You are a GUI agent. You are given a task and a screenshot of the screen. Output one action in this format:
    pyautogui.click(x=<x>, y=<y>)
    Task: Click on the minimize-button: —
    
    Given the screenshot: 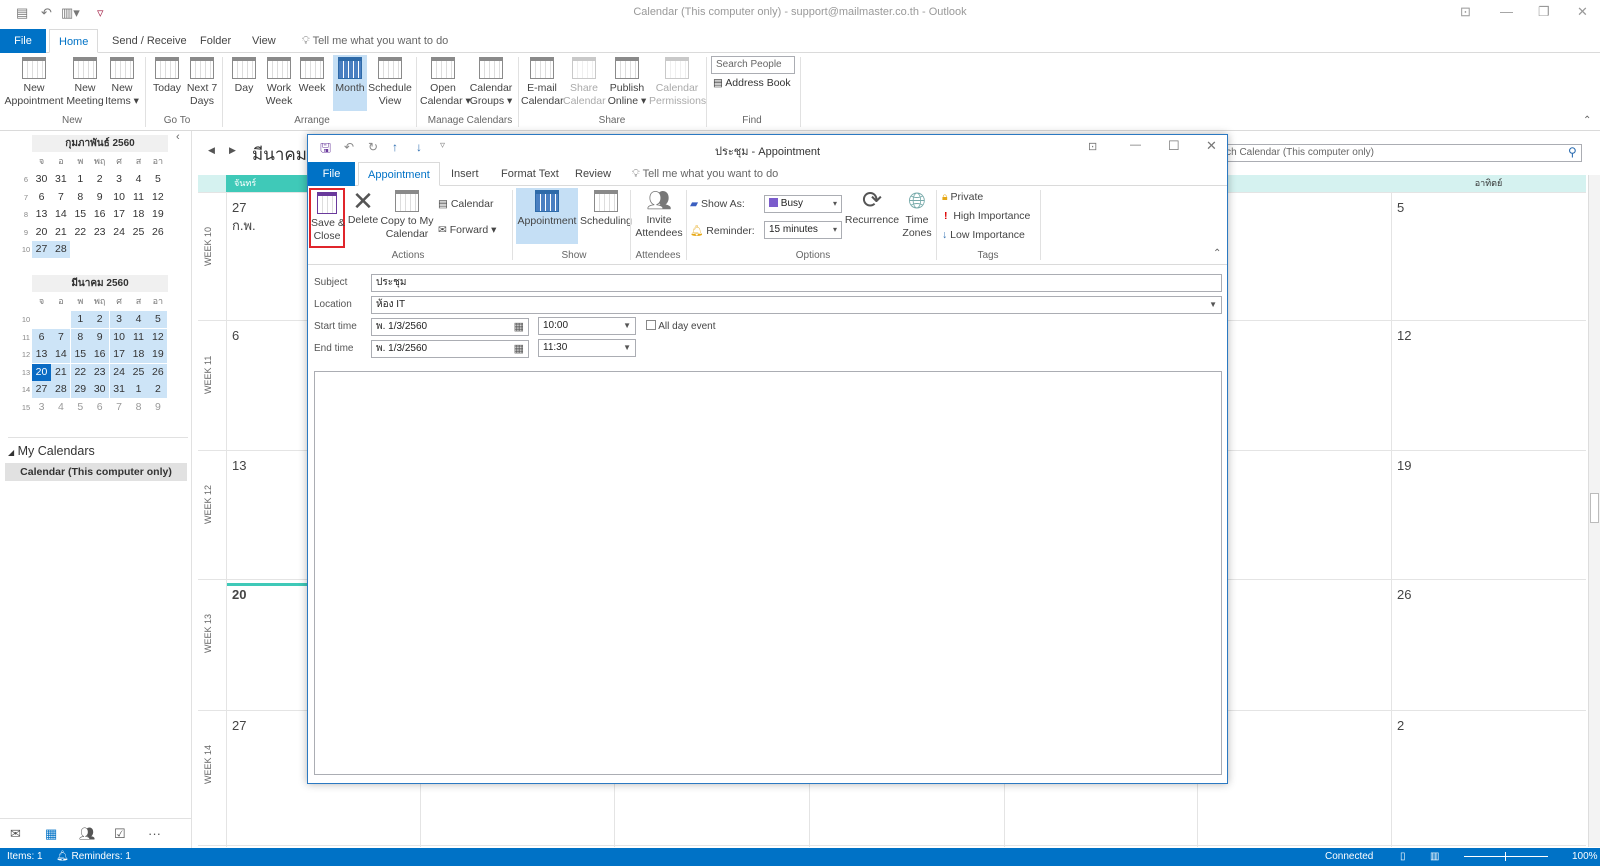 What is the action you would take?
    pyautogui.click(x=1506, y=11)
    